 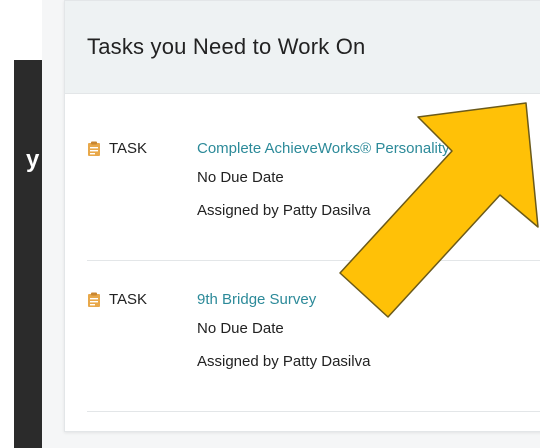 I want to click on background-fragment-text: y, so click(x=33, y=159).